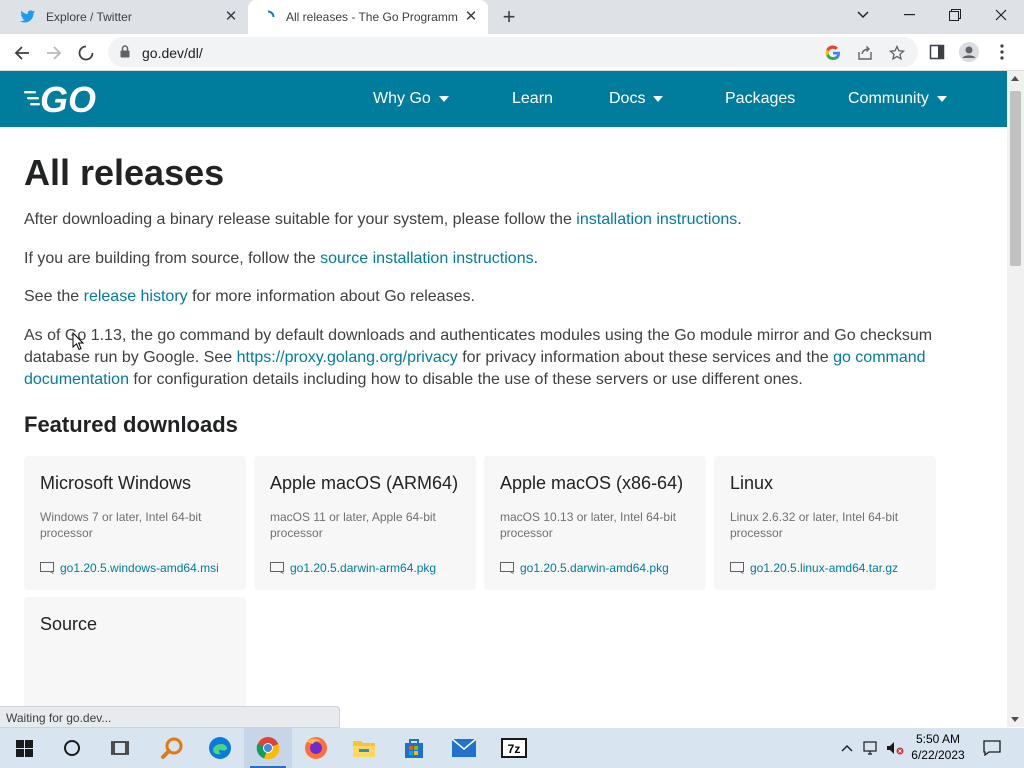  What do you see at coordinates (847, 748) in the screenshot?
I see `chevron-up-icon` at bounding box center [847, 748].